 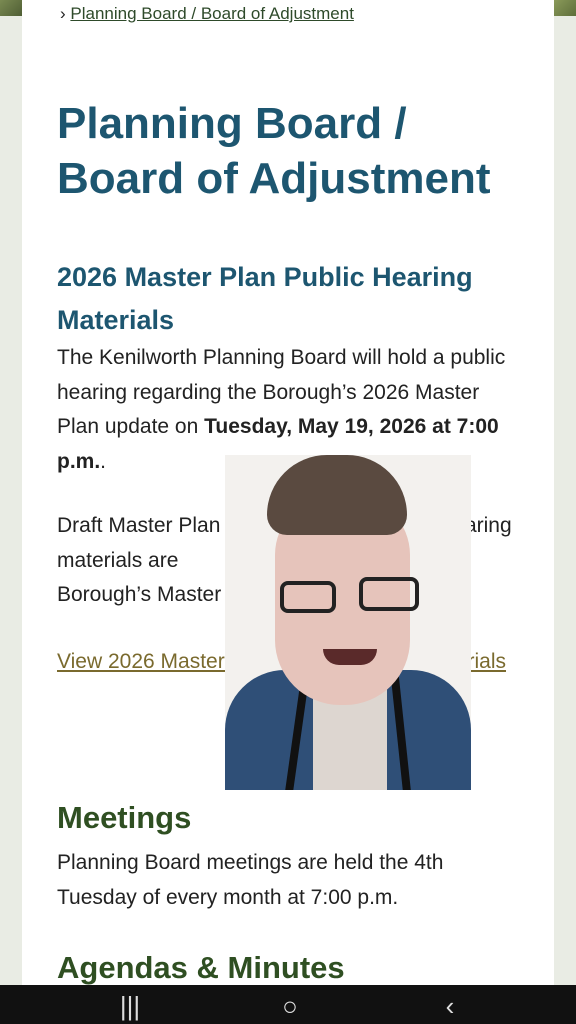 What do you see at coordinates (232, 123) in the screenshot?
I see `page-title-line1: Planning Board /` at bounding box center [232, 123].